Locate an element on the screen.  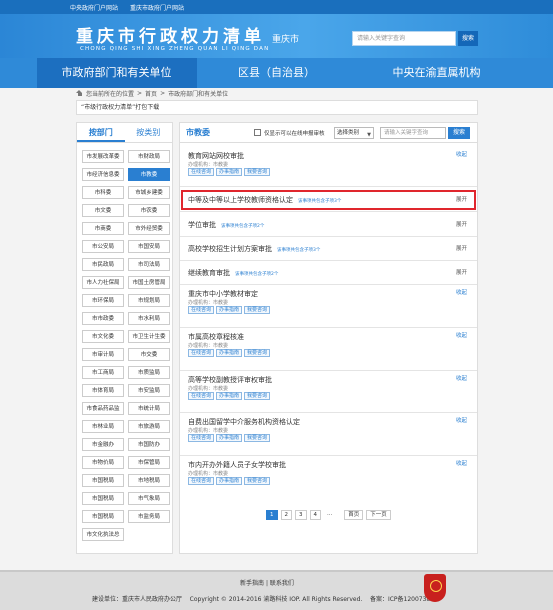
department-button: 市气象局 is located at coordinates (149, 498).